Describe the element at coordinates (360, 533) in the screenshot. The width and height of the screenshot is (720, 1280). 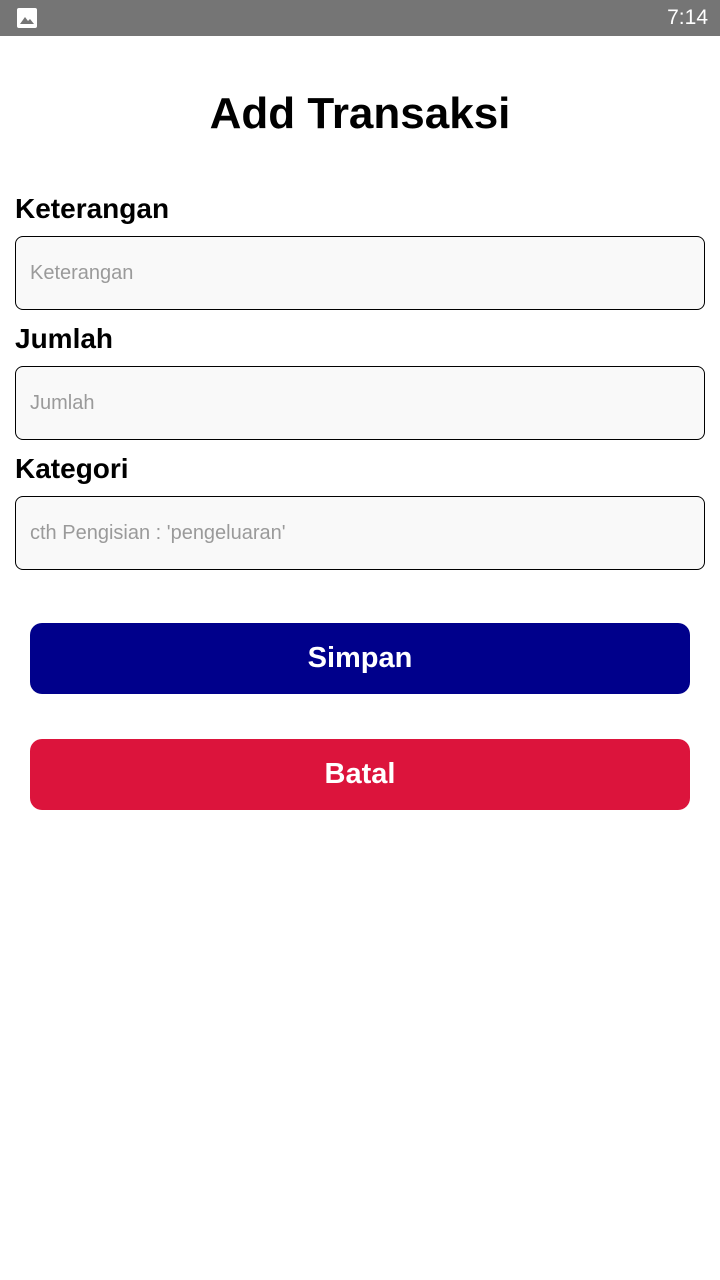
I see `kategori-input` at that location.